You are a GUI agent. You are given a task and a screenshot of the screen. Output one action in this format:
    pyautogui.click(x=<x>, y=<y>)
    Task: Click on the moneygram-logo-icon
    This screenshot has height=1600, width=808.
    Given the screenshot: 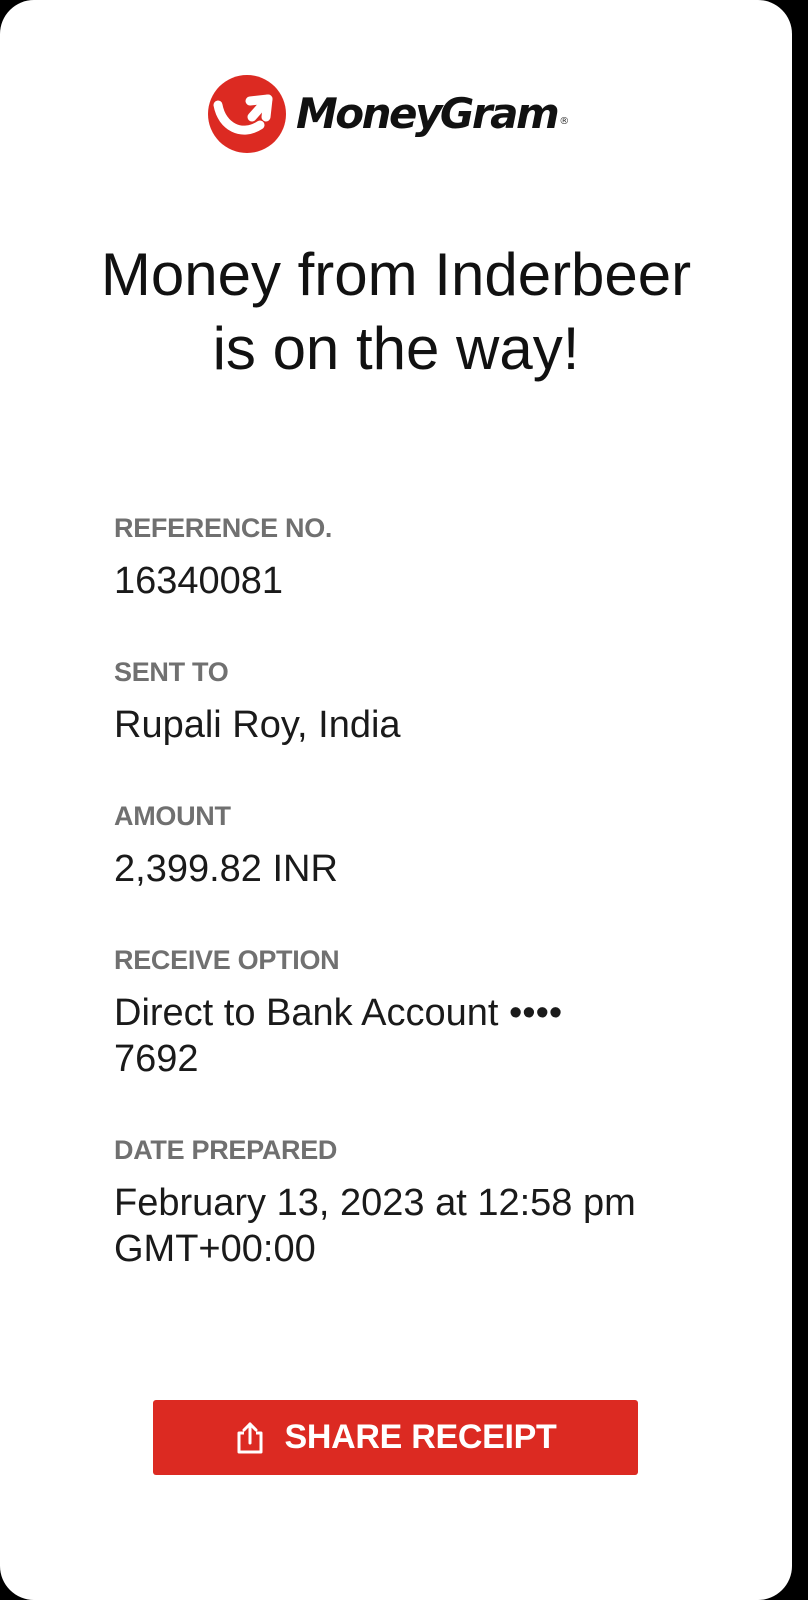 What is the action you would take?
    pyautogui.click(x=247, y=114)
    